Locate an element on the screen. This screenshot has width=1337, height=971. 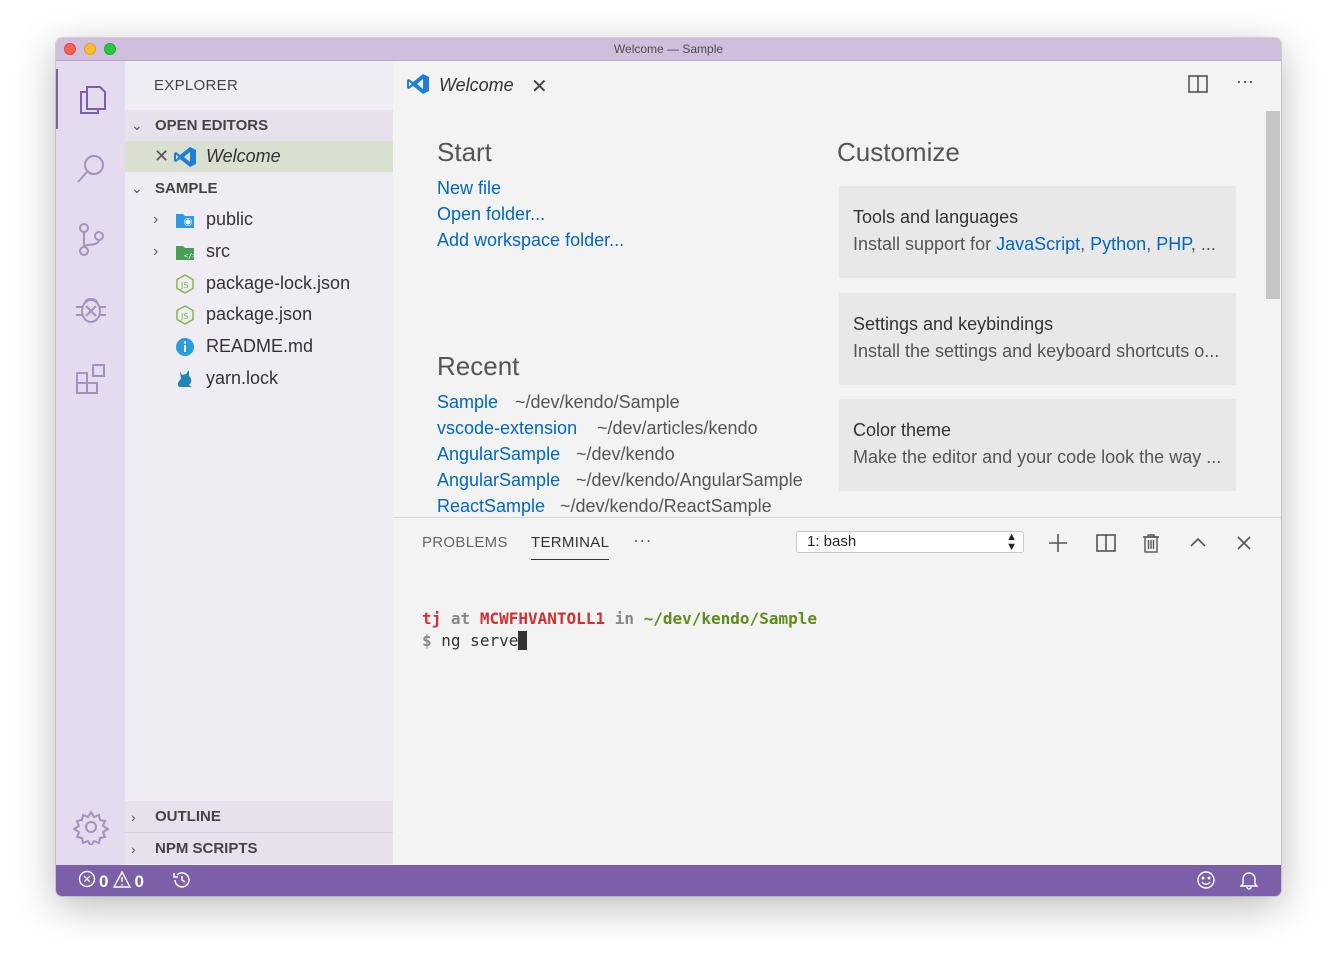
tab-terminal: TERMINAL is located at coordinates (570, 547).